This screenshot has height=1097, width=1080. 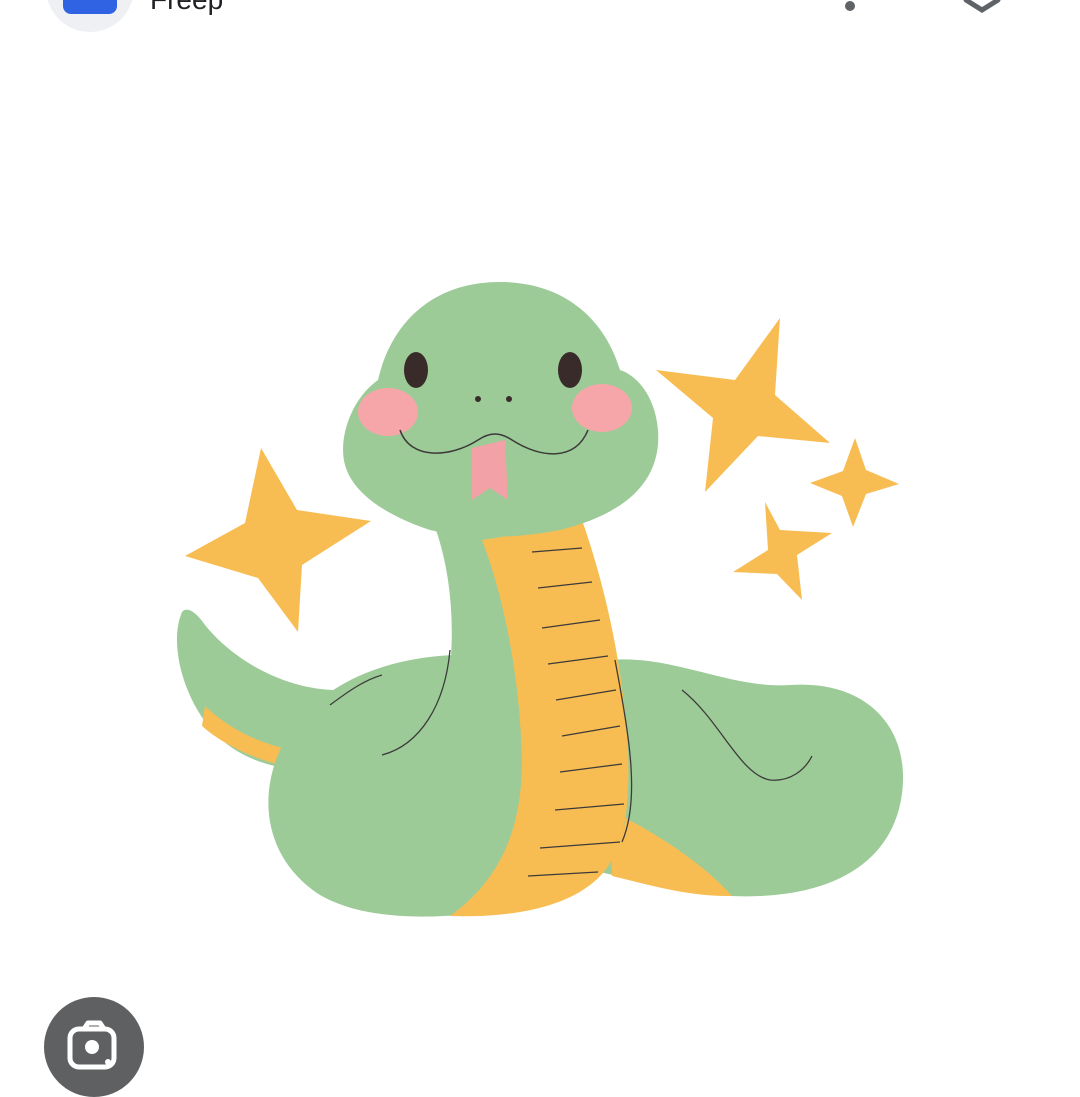 I want to click on star-small-bottom, so click(x=782, y=551).